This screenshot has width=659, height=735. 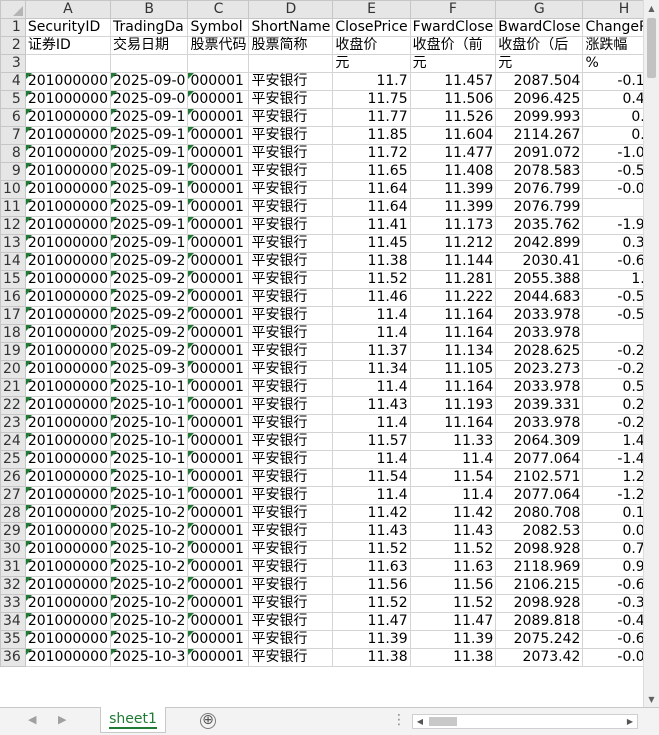 What do you see at coordinates (612, 153) in the screenshot?
I see `cell: -1.097` at bounding box center [612, 153].